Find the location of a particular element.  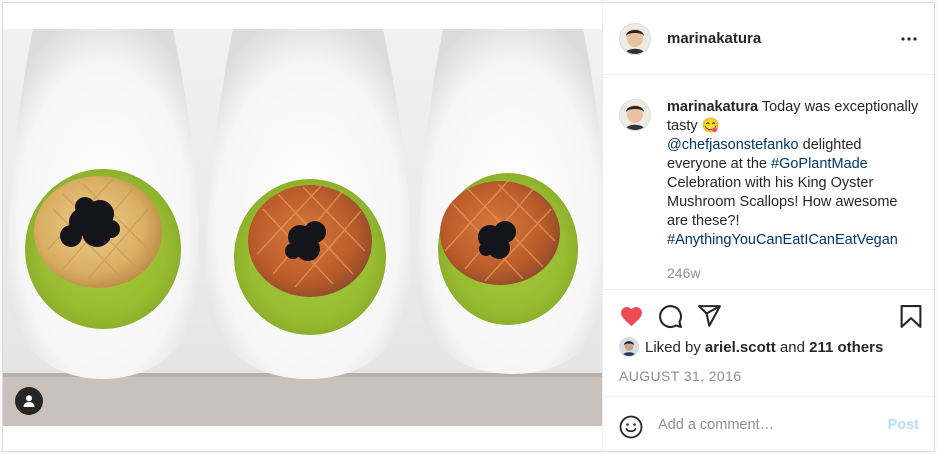

caption-hashtag: #GoPlantMade is located at coordinates (819, 164).